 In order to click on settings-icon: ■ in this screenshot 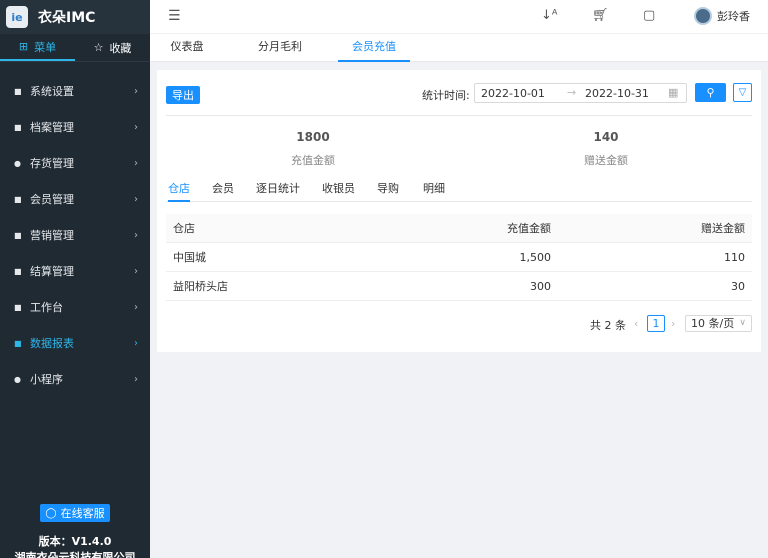, I will do `click(18, 91)`.